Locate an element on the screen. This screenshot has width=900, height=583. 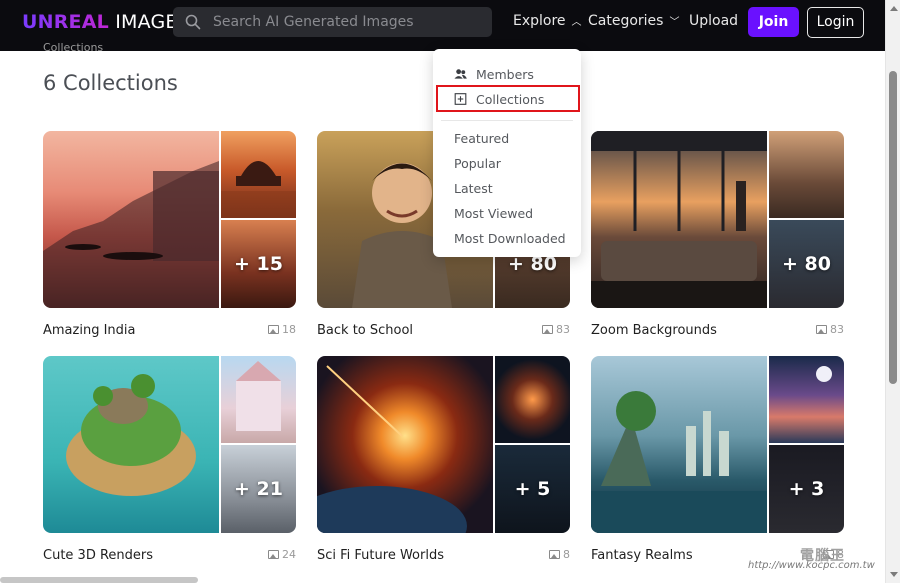
collection-thumbnails: + 80 is located at coordinates (717, 219).